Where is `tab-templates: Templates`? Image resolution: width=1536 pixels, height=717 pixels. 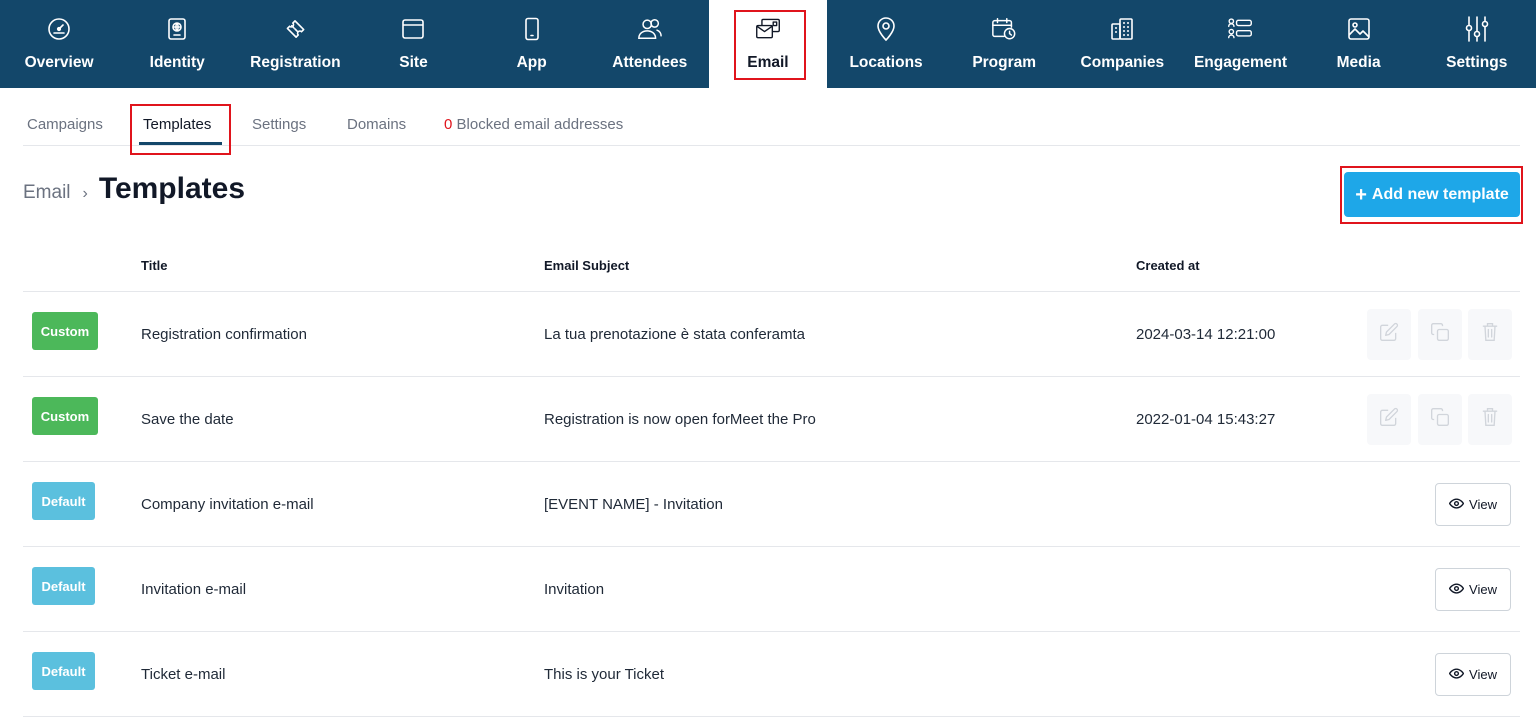 tab-templates: Templates is located at coordinates (177, 124).